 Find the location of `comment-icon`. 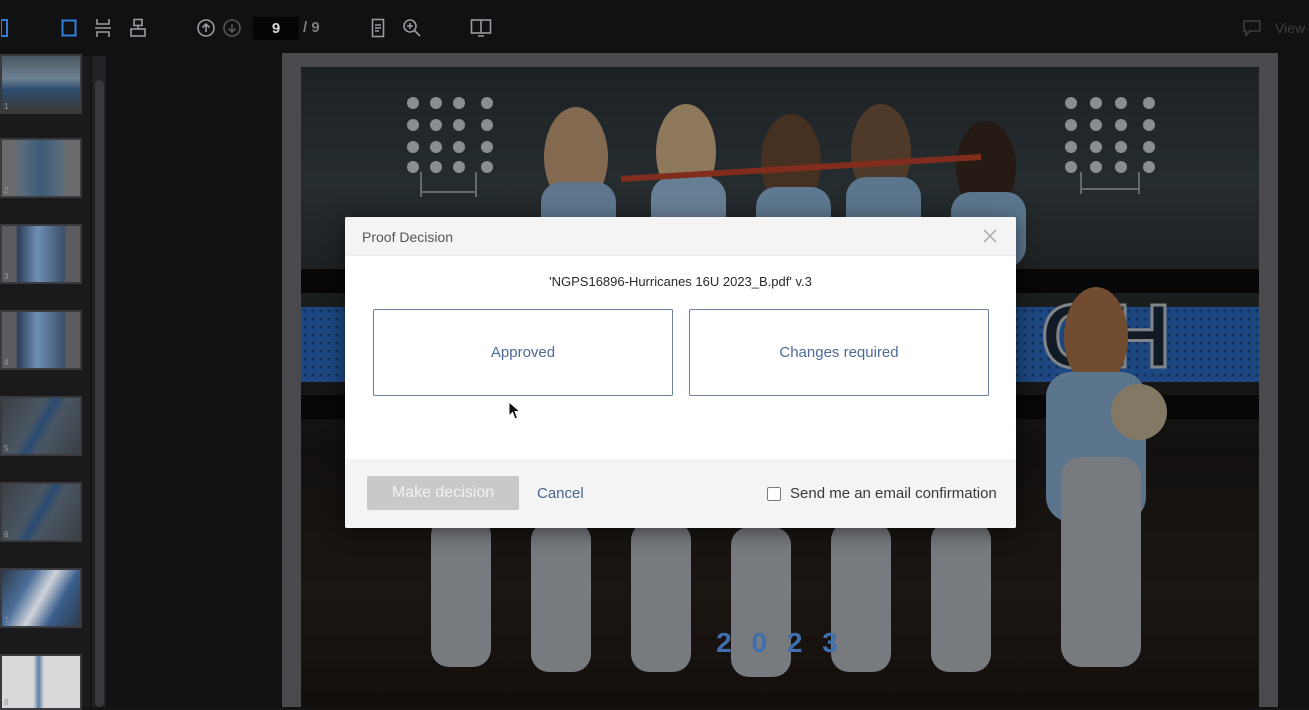

comment-icon is located at coordinates (1253, 28).